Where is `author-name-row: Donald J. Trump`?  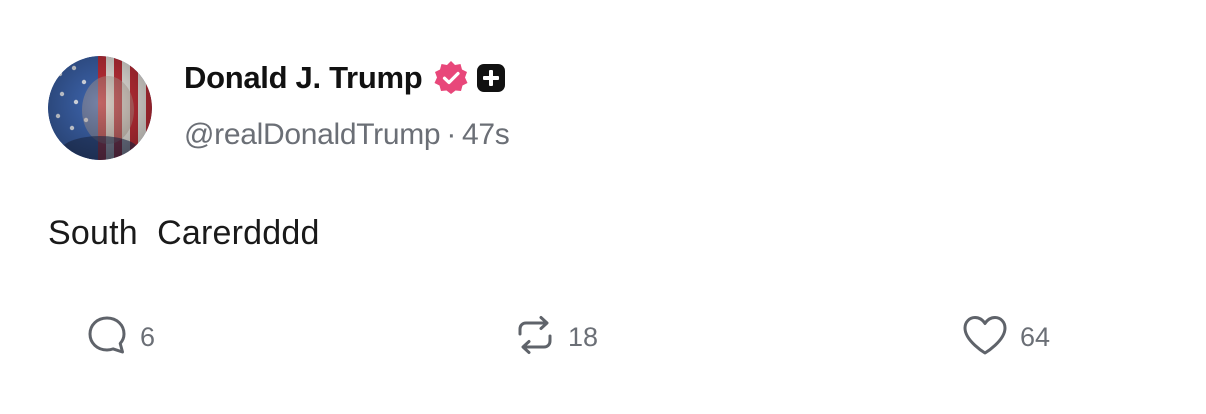 author-name-row: Donald J. Trump is located at coordinates (347, 78).